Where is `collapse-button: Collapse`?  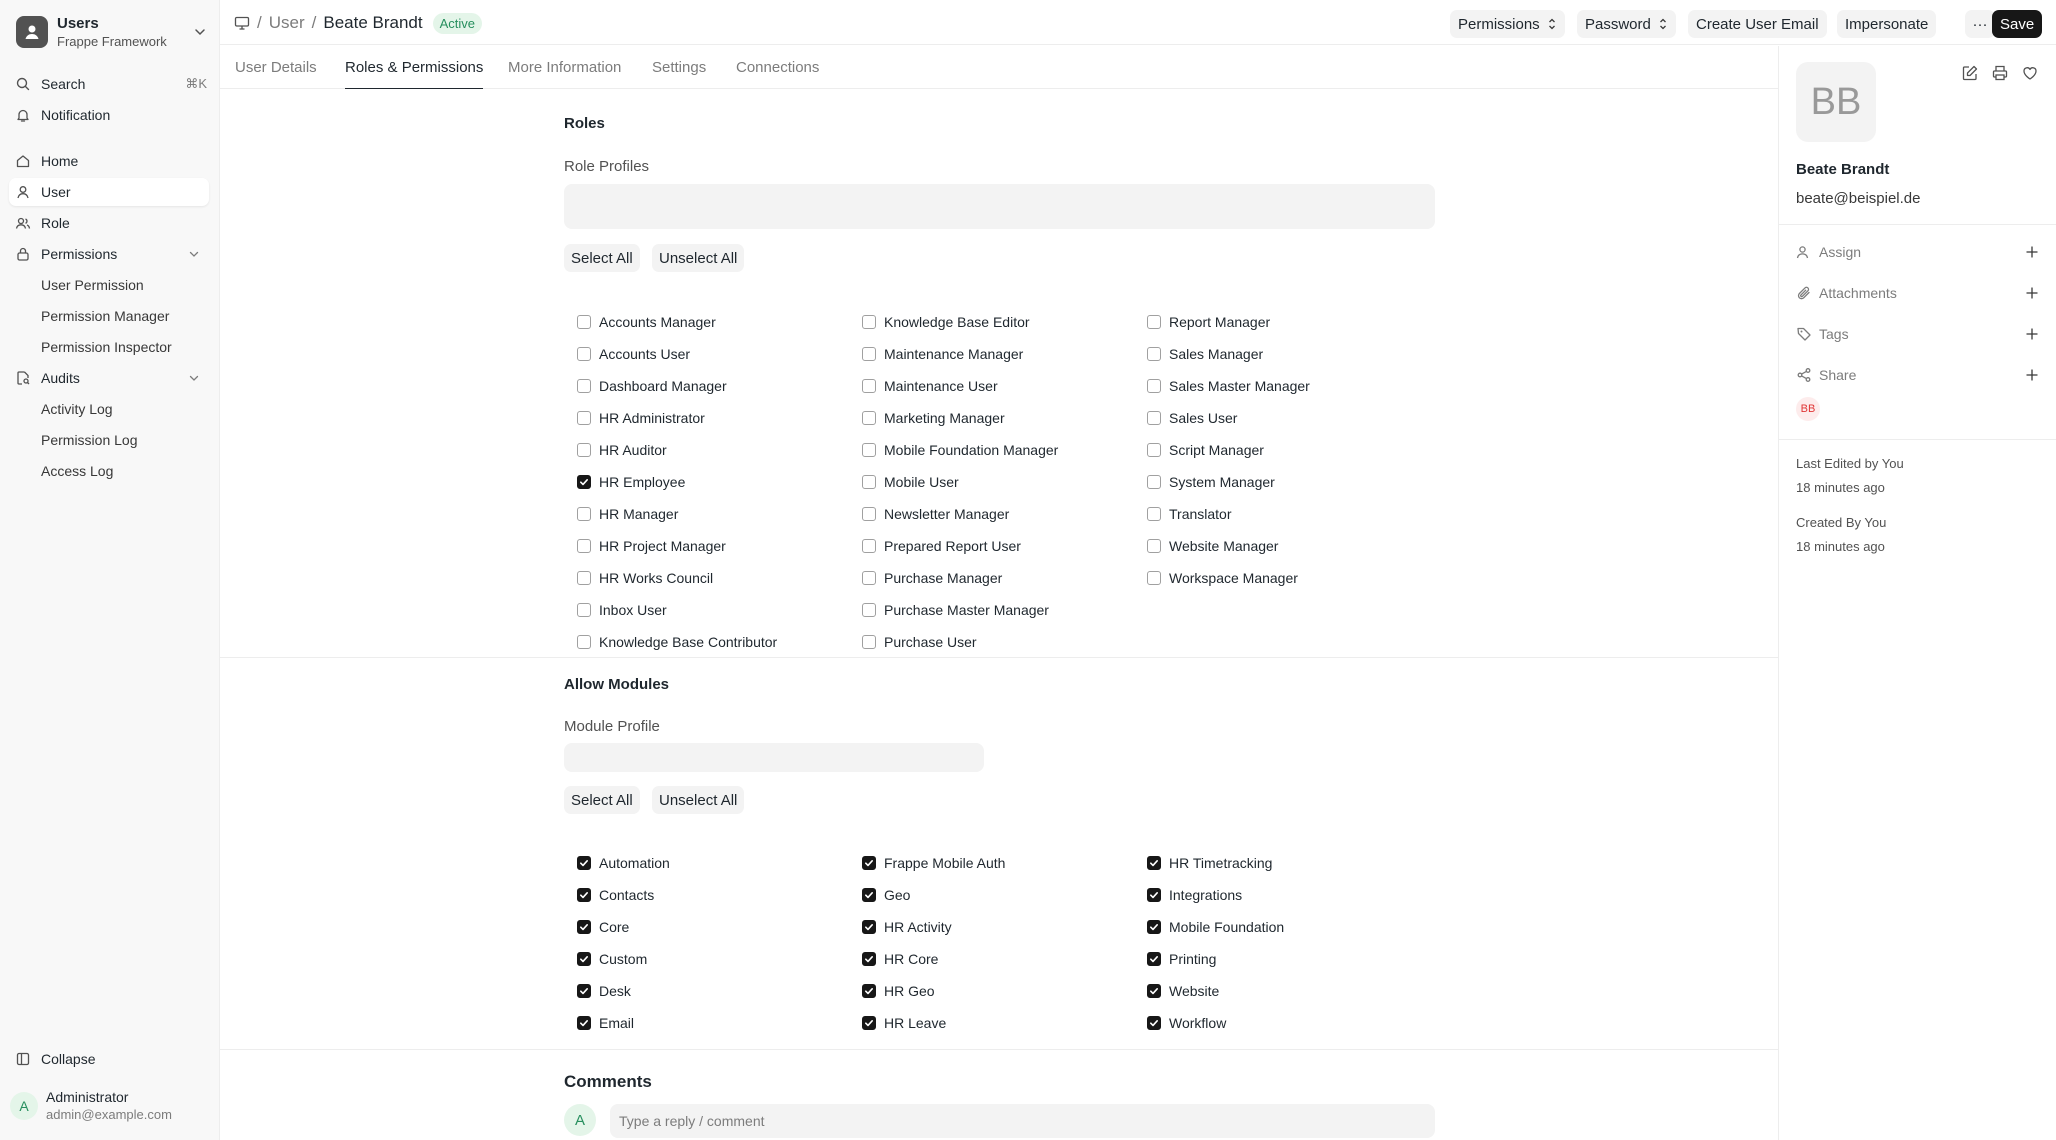 collapse-button: Collapse is located at coordinates (109, 1059).